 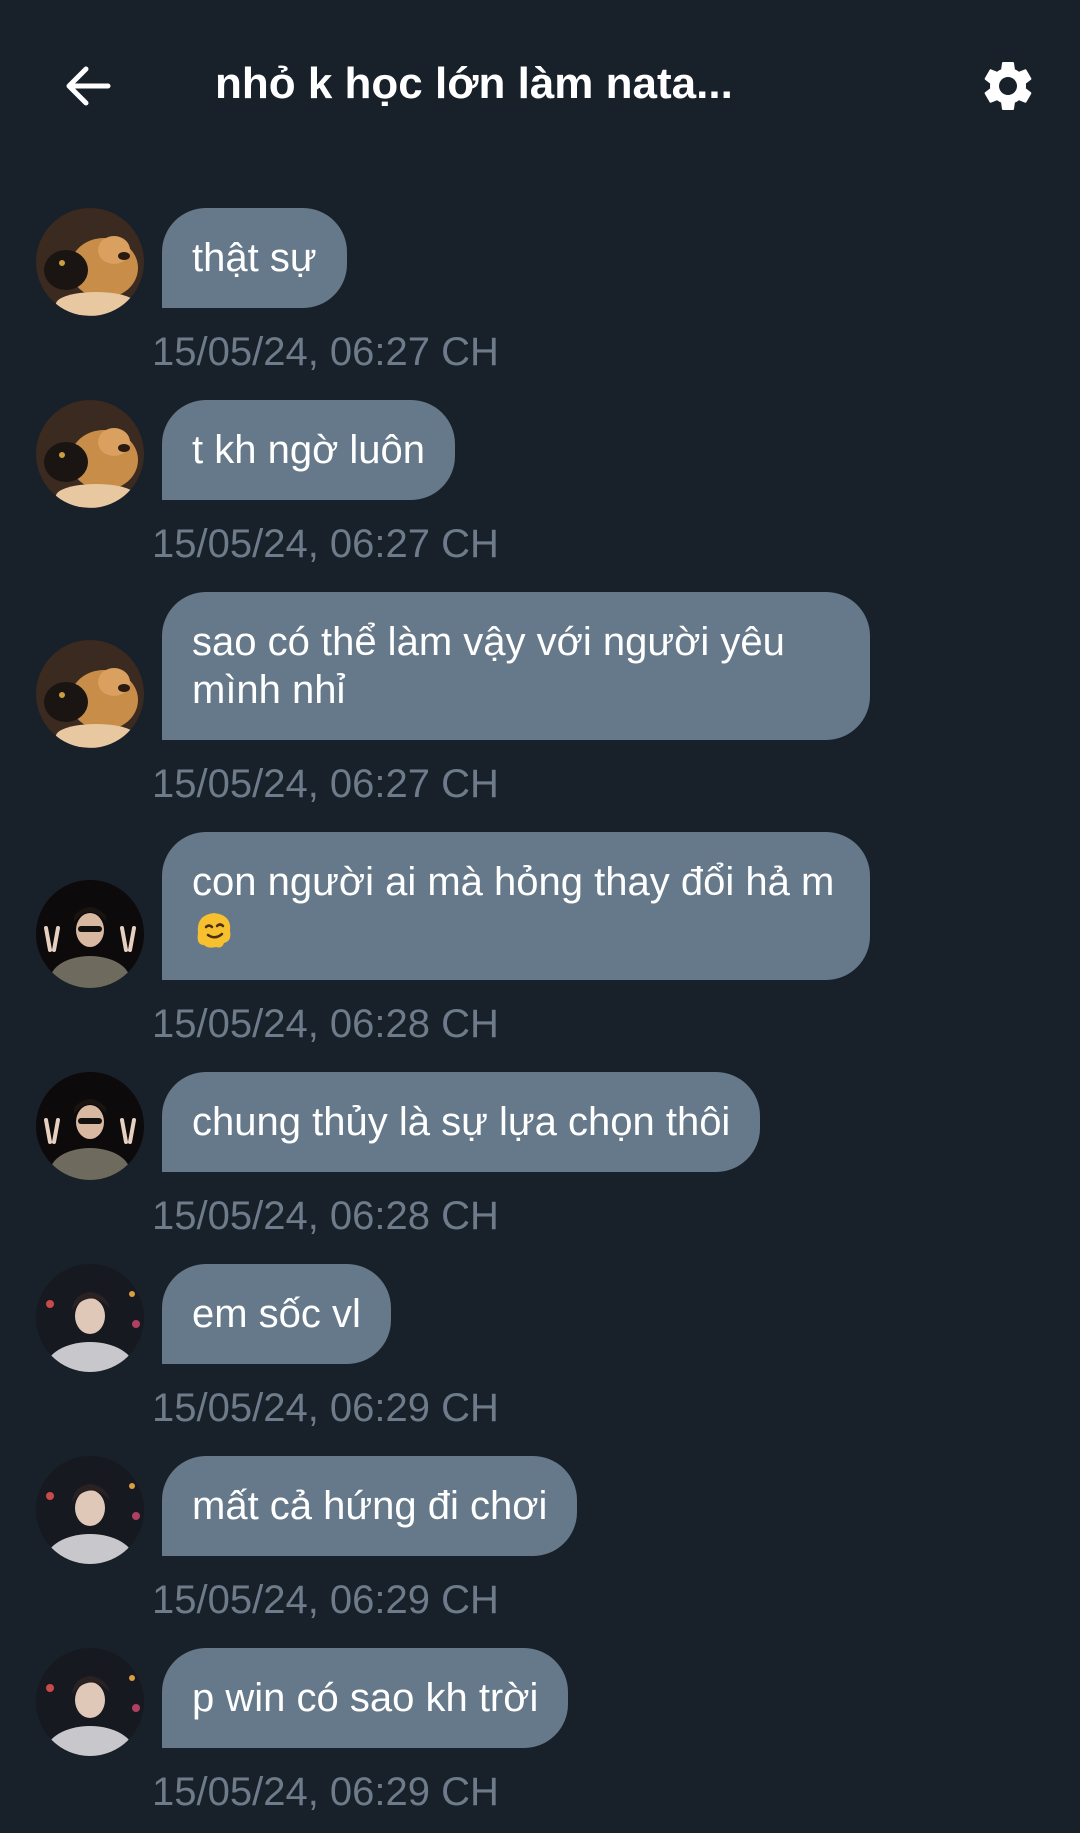 I want to click on message-bubble: mất cả hứng đi chơi, so click(x=370, y=1506).